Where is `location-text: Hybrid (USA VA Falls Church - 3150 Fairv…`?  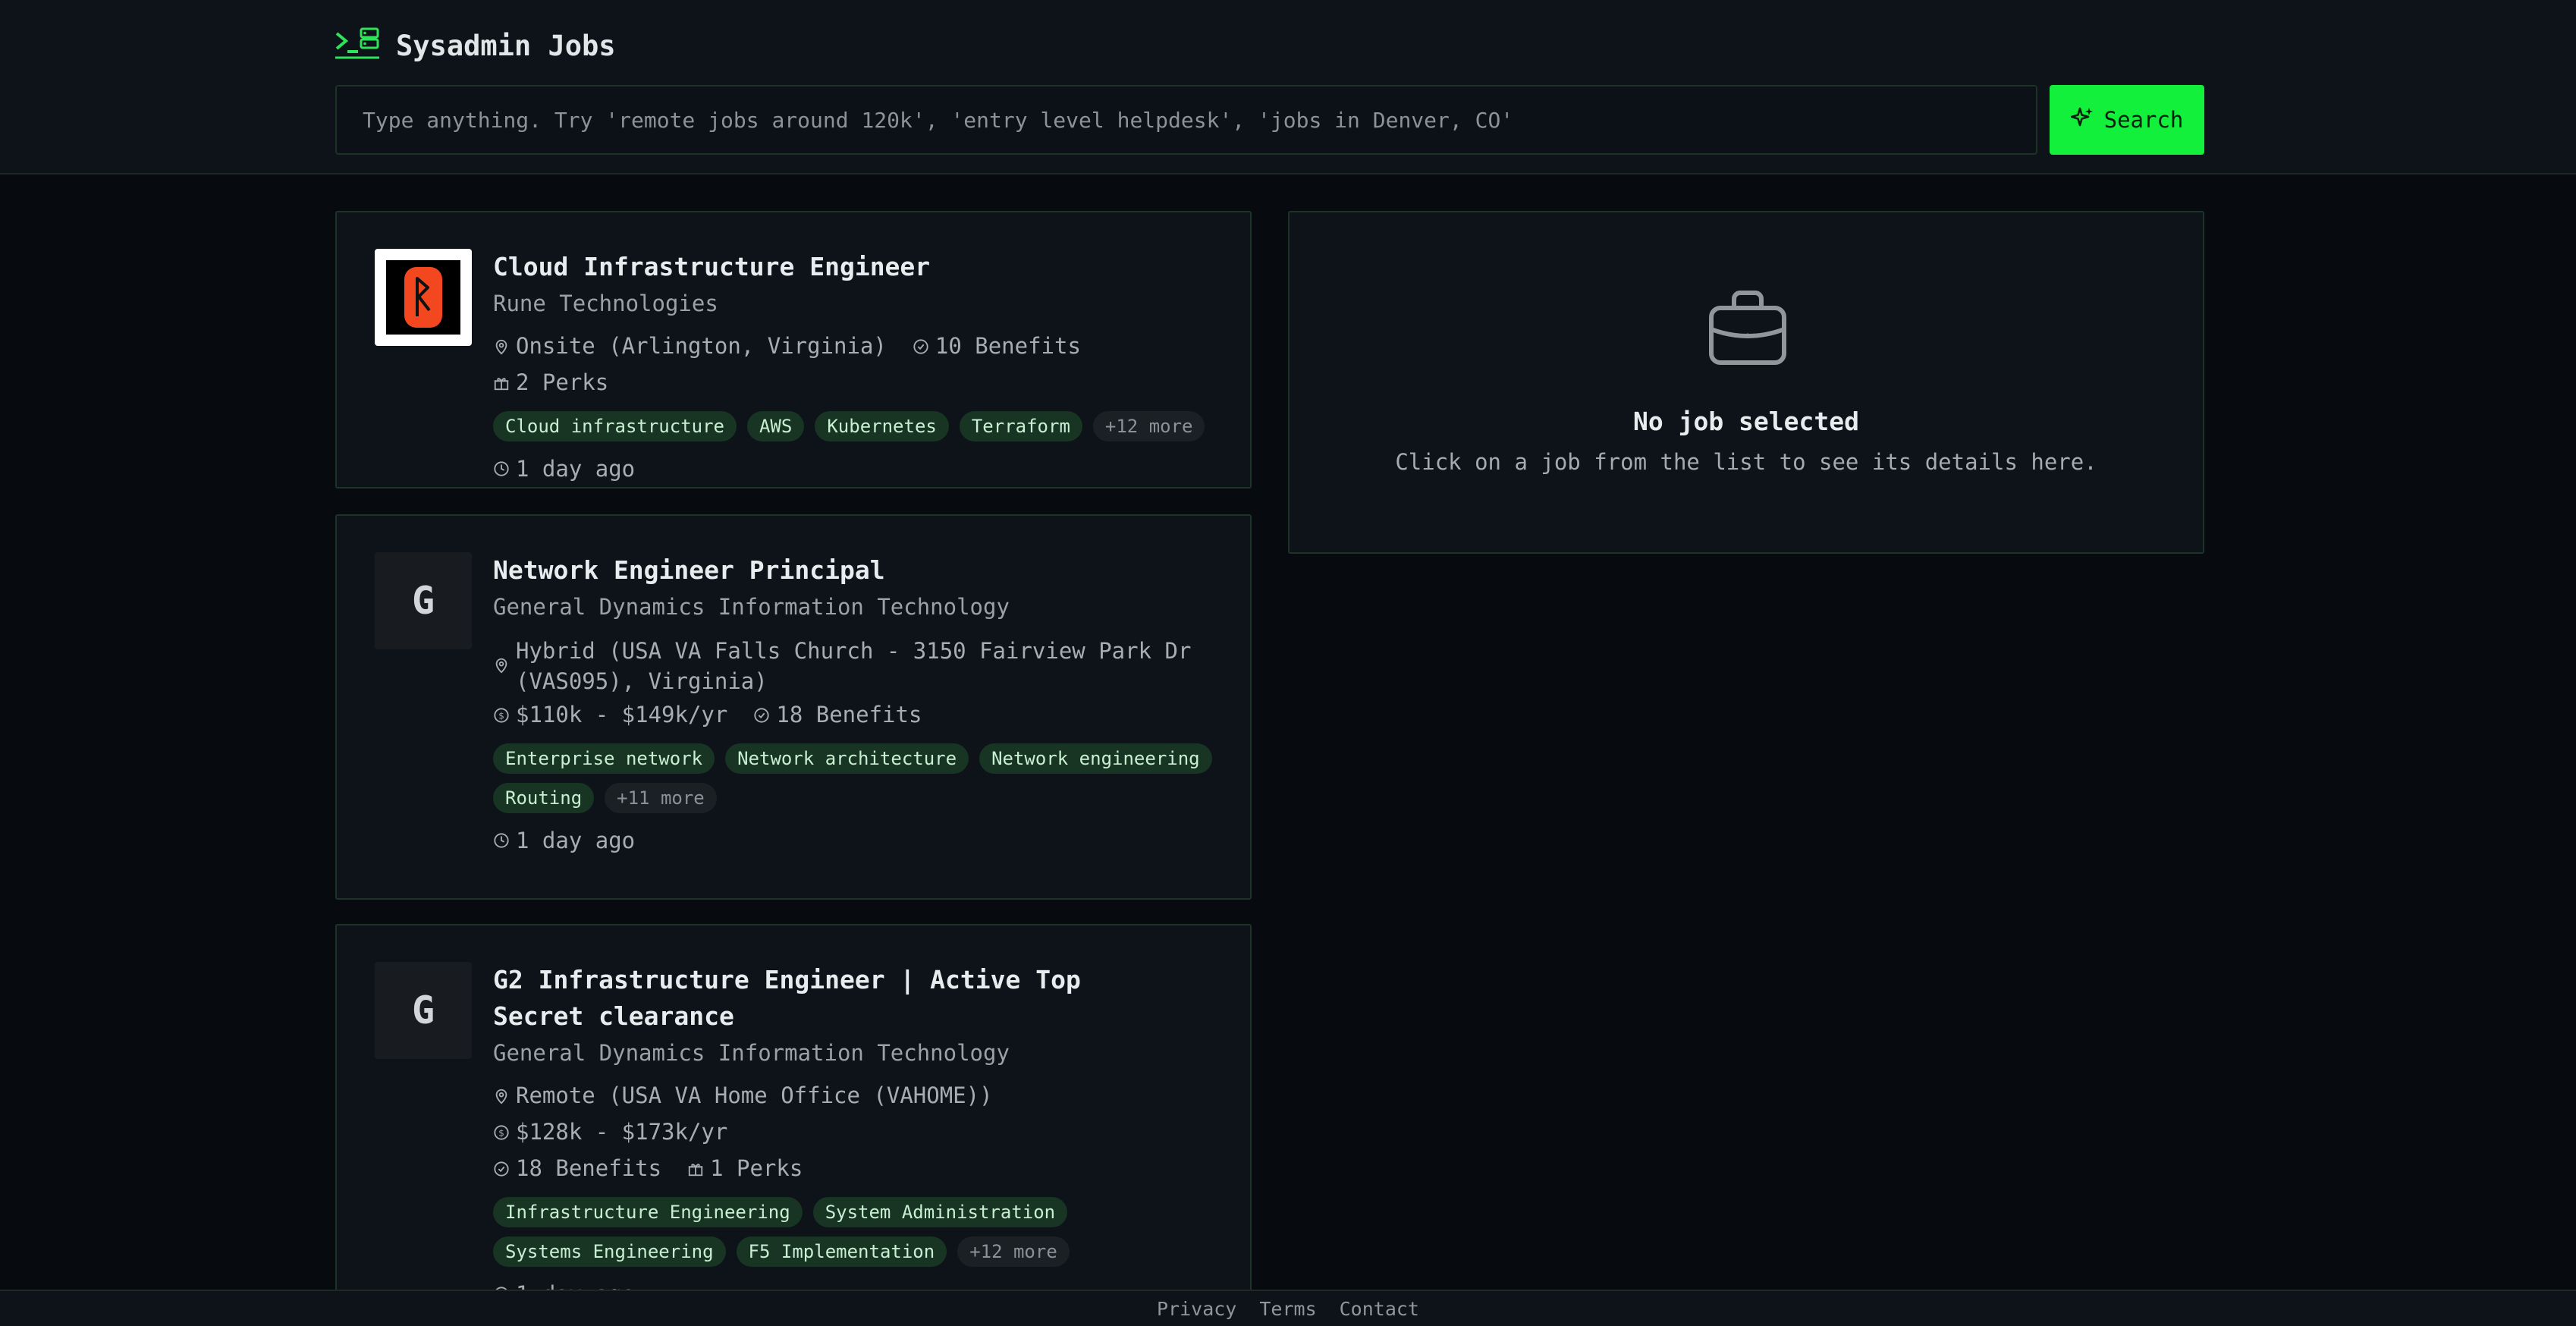
location-text: Hybrid (USA VA Falls Church - 3150 Fairv… is located at coordinates (854, 666).